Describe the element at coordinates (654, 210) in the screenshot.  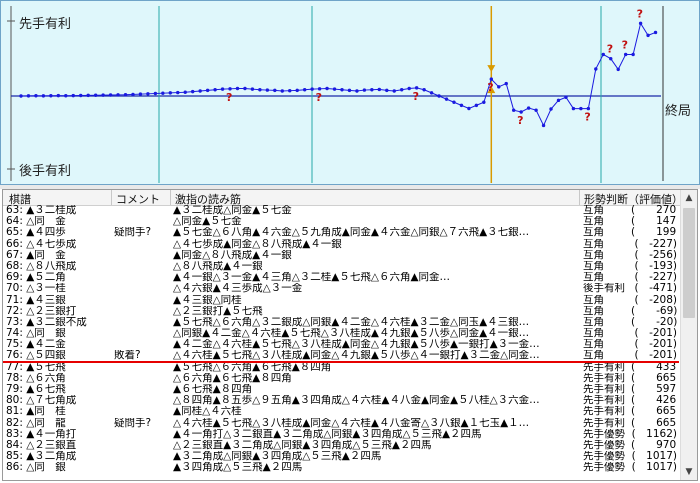
I see `value-cell: ( 270)` at that location.